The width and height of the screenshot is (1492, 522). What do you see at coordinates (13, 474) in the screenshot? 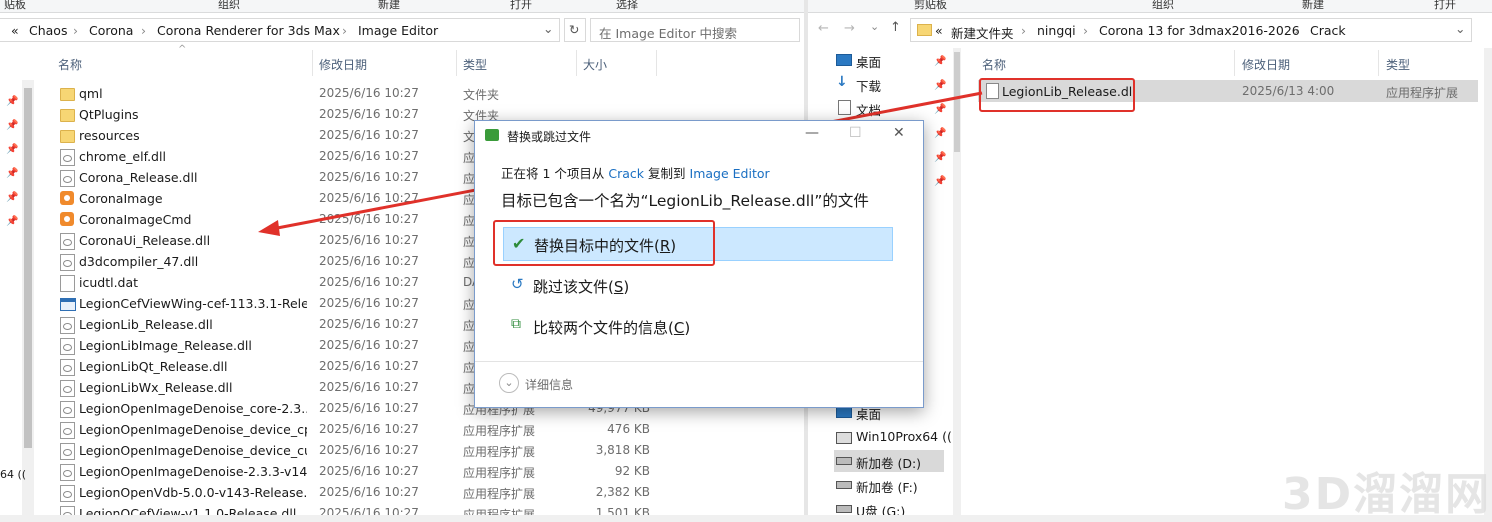
I see `nav-item-drive-fragment: 64 ((` at bounding box center [13, 474].